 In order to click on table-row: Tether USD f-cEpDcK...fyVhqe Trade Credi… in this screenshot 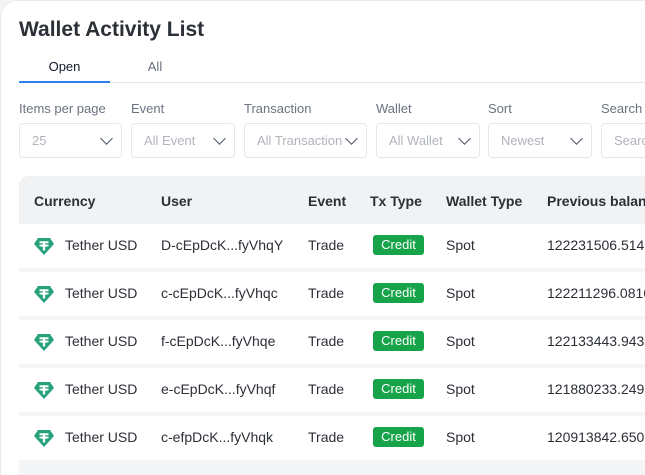, I will do `click(332, 342)`.